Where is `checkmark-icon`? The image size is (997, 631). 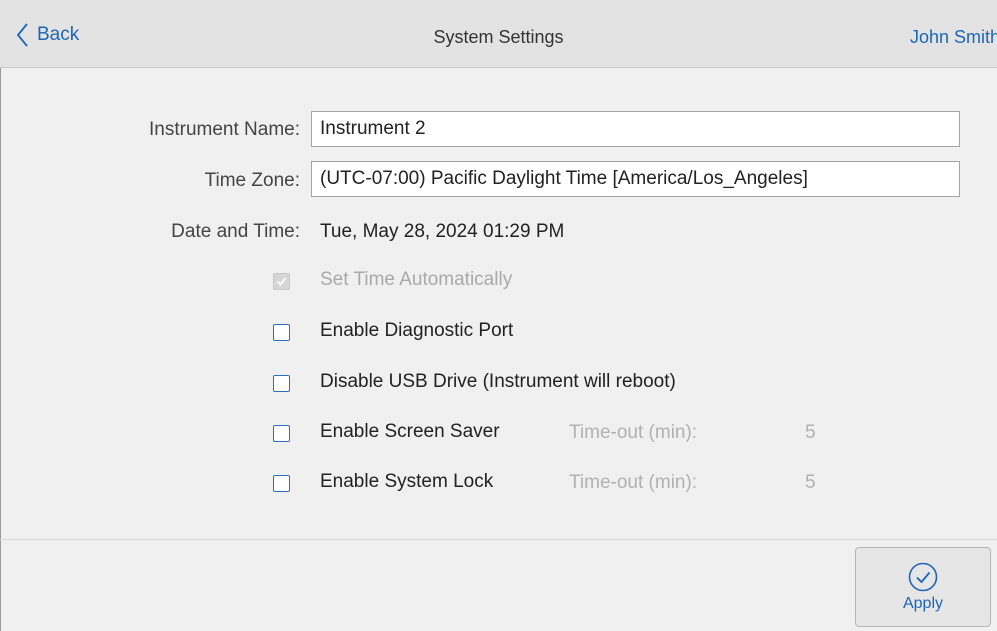
checkmark-icon is located at coordinates (281, 281).